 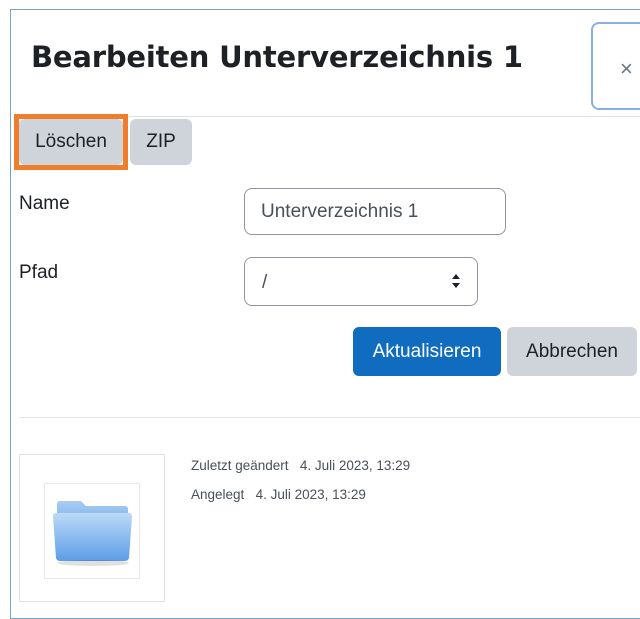 What do you see at coordinates (44, 203) in the screenshot?
I see `name-label: Name` at bounding box center [44, 203].